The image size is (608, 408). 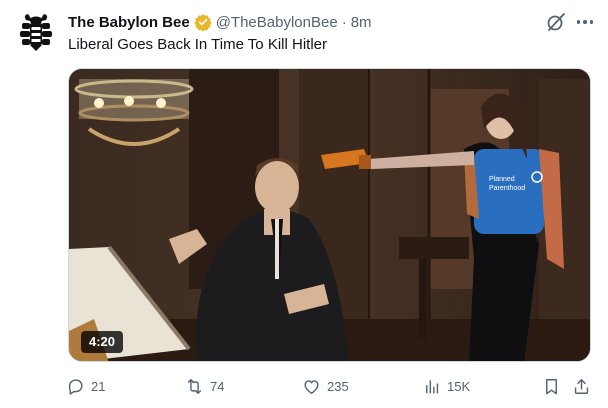 I want to click on share-button, so click(x=581, y=386).